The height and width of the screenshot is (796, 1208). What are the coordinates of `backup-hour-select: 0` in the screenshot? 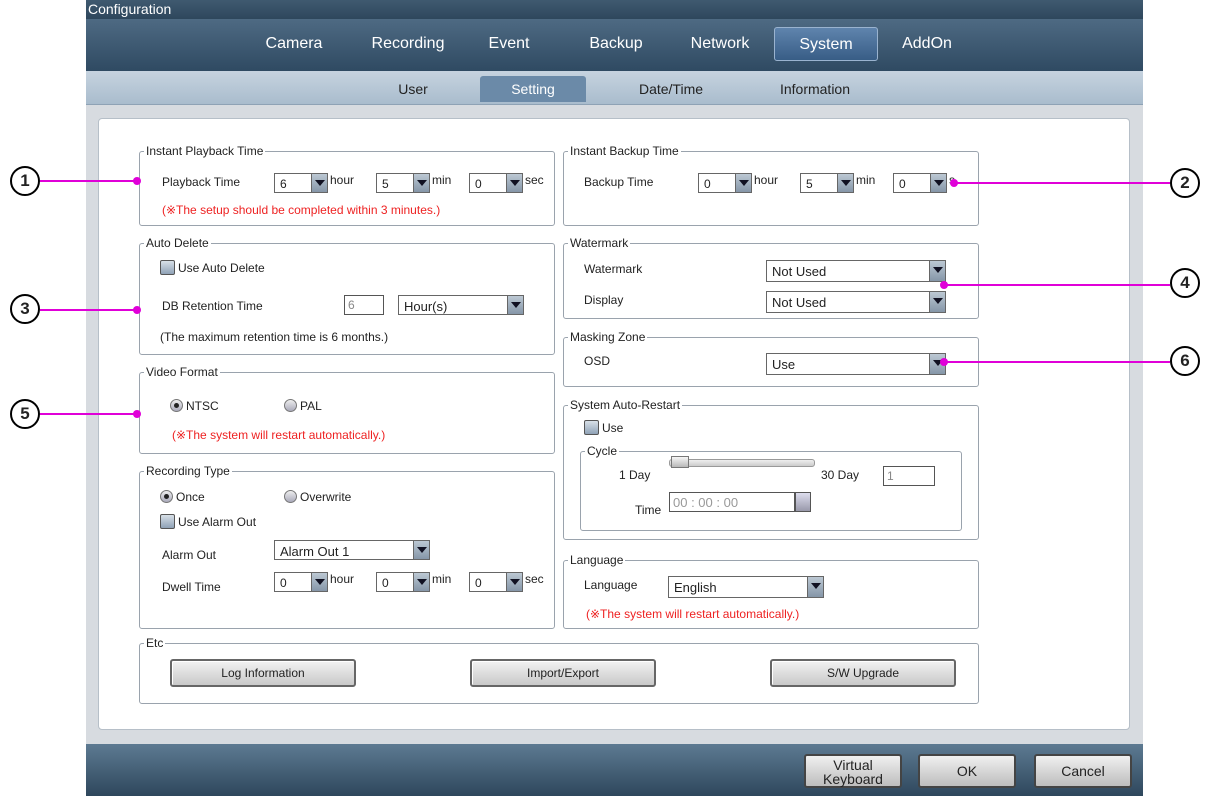 It's located at (725, 183).